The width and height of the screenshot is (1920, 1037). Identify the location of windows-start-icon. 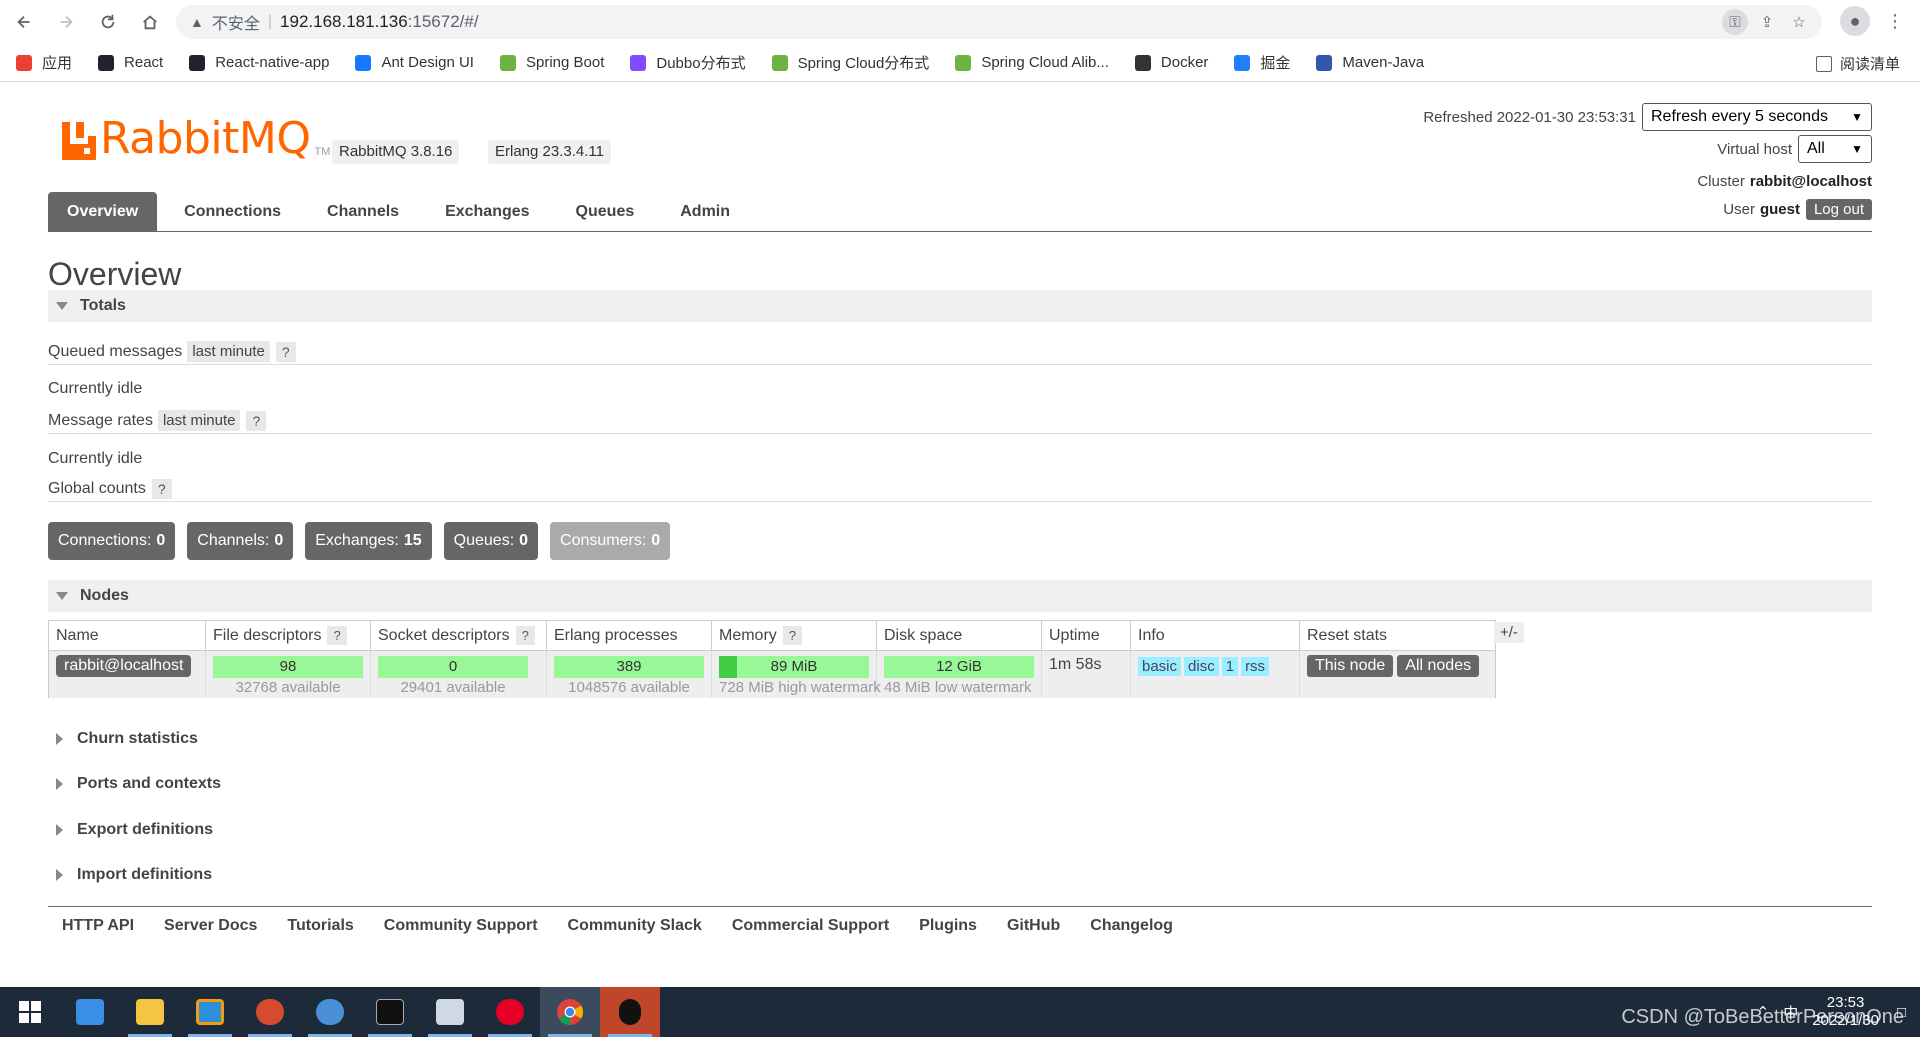
(30, 1012).